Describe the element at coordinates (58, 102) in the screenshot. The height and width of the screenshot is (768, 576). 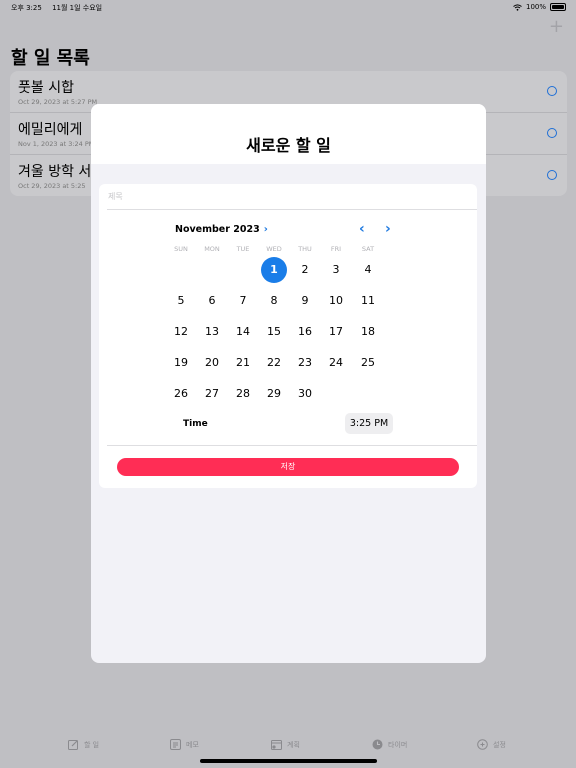
I see `item-date: Oct 29, 2023 at 5:27 PM` at that location.